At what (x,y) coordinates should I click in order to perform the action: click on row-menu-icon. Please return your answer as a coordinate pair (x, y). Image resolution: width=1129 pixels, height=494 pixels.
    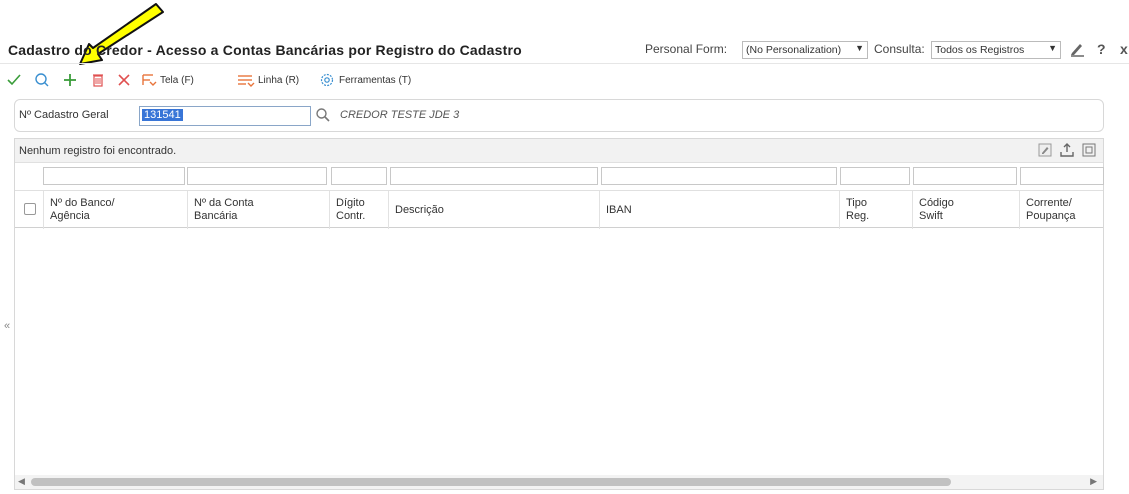
    Looking at the image, I should click on (246, 81).